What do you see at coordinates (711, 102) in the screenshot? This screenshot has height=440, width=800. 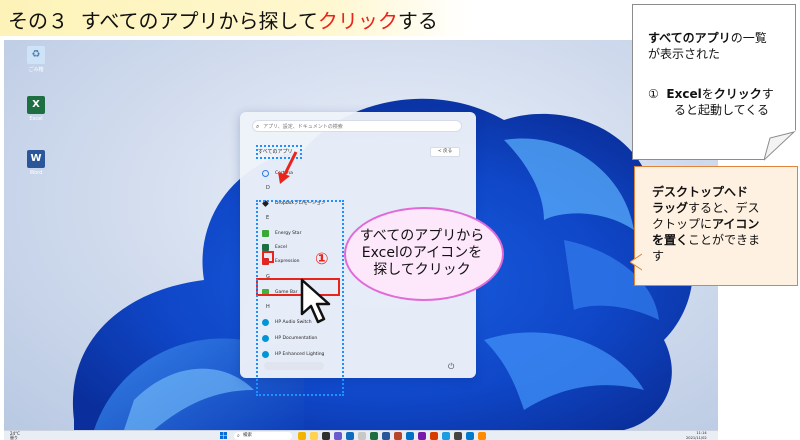 I see `note1-step: ① Excelをクリックす ると起動してくる` at bounding box center [711, 102].